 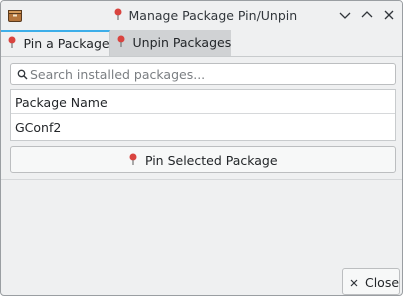 I want to click on tab-bar: Pin a Package Unpin Packages, so click(x=201, y=43).